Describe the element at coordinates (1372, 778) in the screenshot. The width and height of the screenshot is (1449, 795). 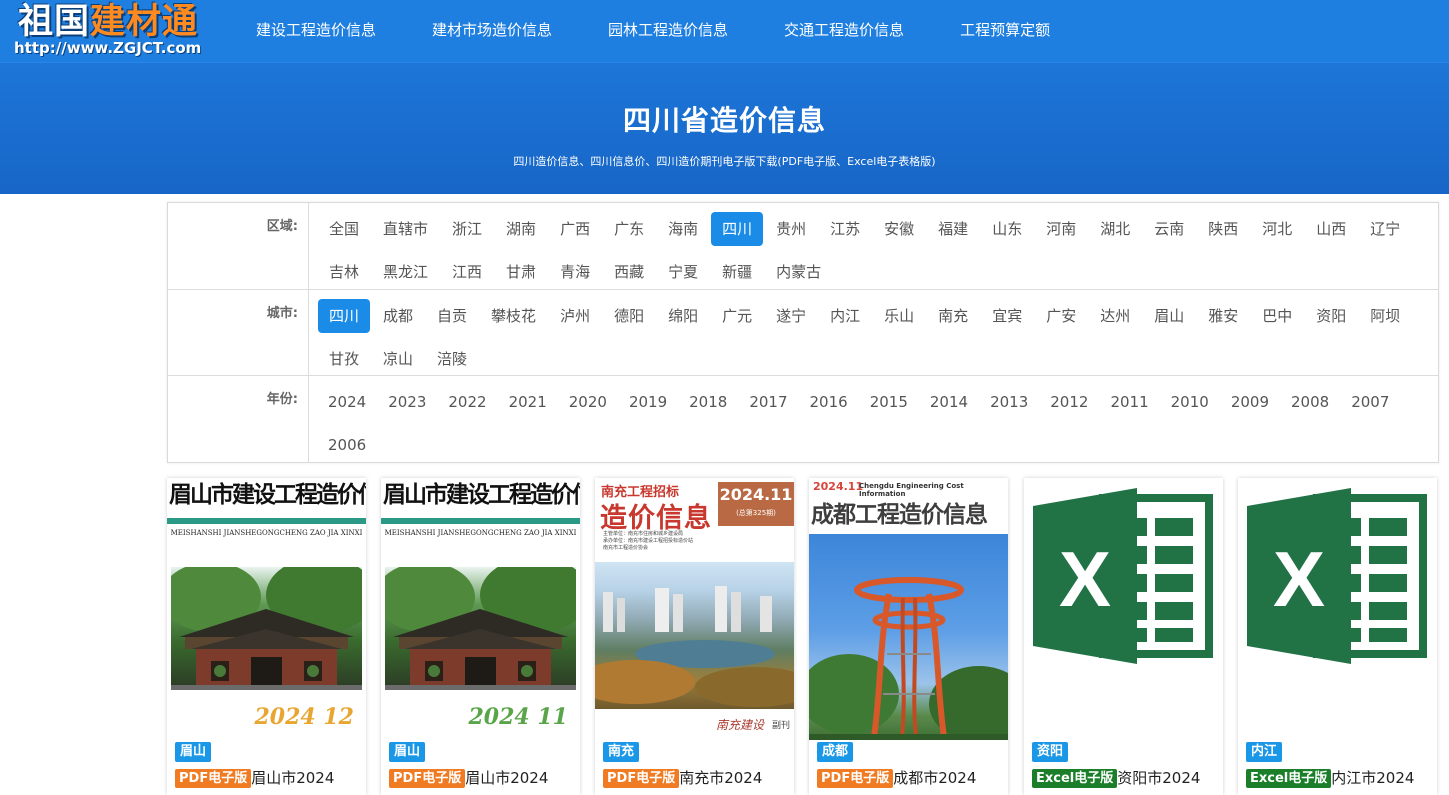
I see `card-title: 内江市2024` at that location.